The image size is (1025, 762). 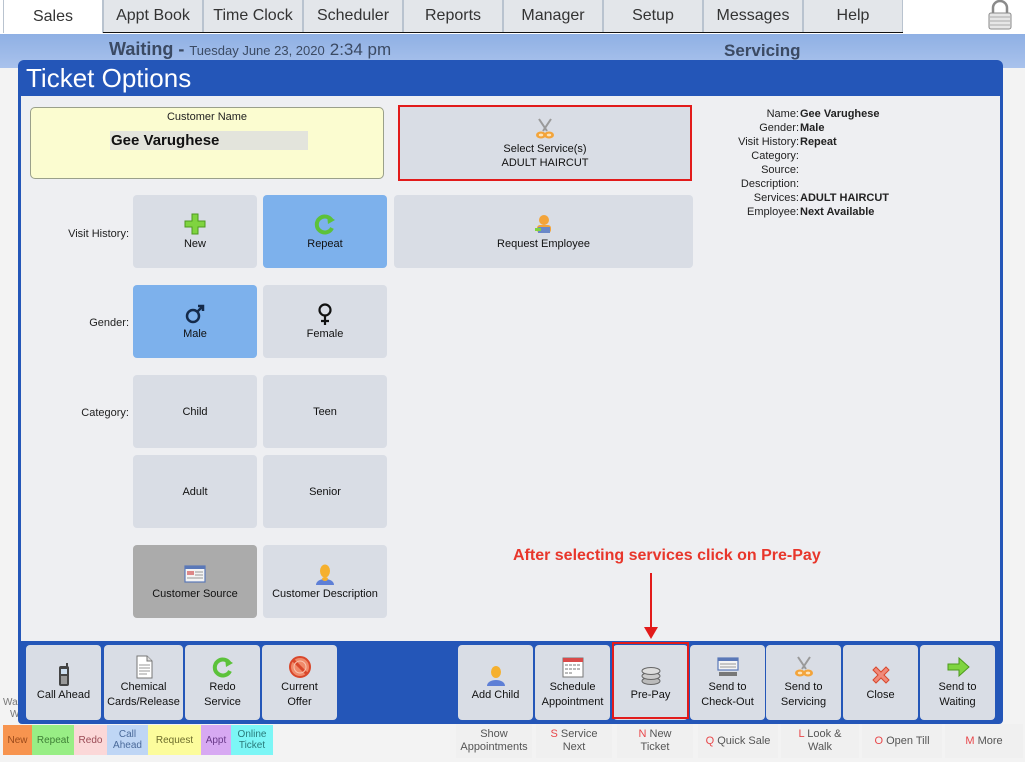 What do you see at coordinates (1000, 15) in the screenshot?
I see `lock-icon` at bounding box center [1000, 15].